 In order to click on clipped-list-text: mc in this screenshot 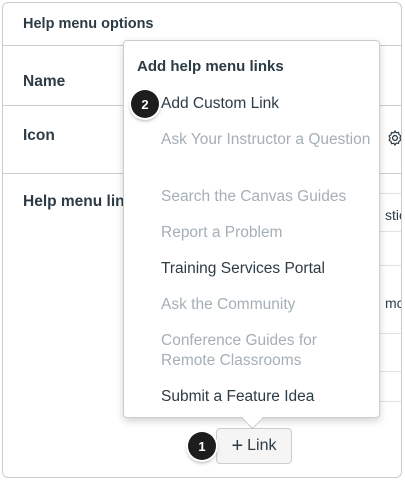, I will do `click(393, 303)`.